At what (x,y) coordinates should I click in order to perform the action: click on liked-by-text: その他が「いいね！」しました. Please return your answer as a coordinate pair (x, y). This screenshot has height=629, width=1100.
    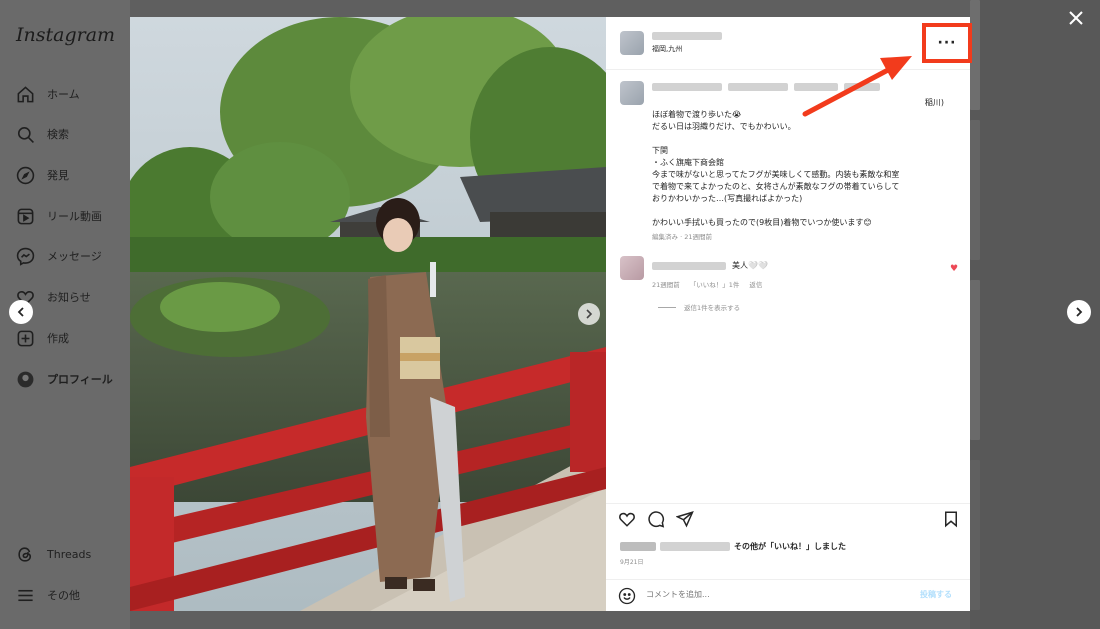
    Looking at the image, I should click on (790, 546).